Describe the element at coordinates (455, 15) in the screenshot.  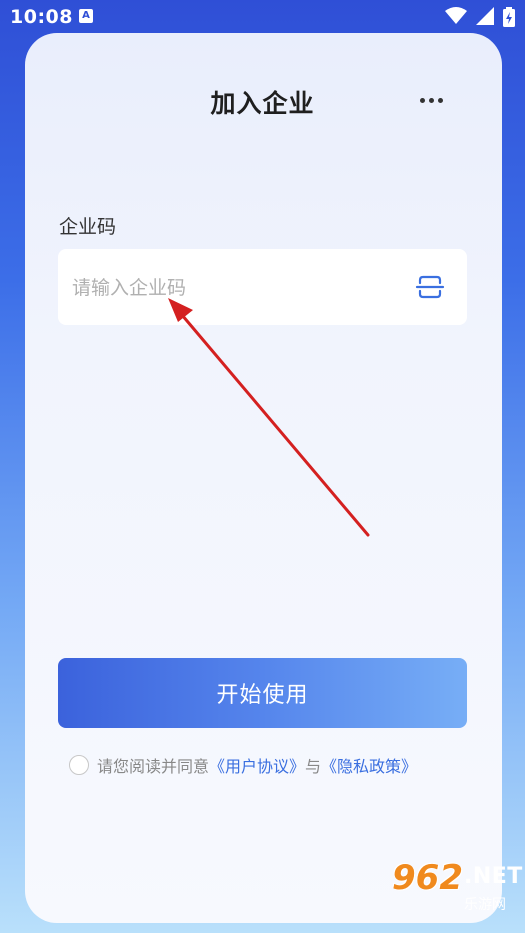
I see `wifi-icon` at that location.